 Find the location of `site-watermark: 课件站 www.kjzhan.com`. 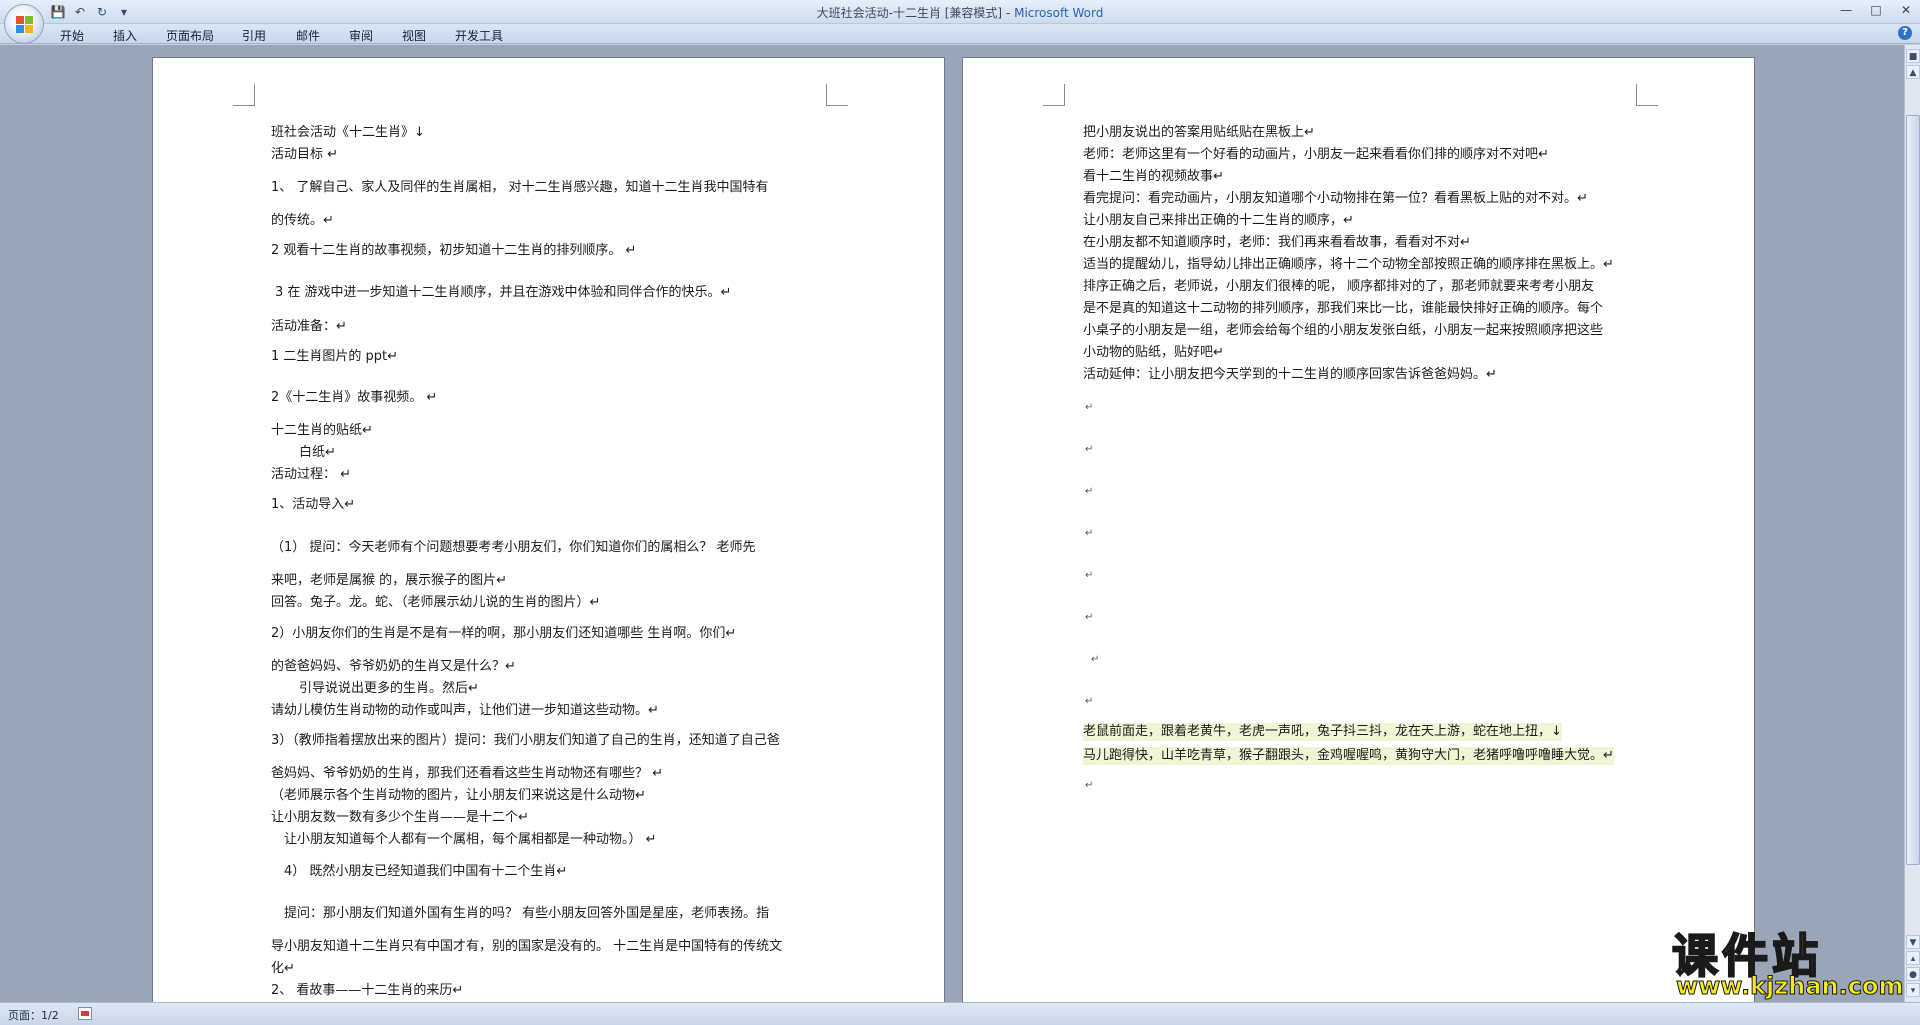

site-watermark: 课件站 www.kjzhan.com is located at coordinates (1784, 960).